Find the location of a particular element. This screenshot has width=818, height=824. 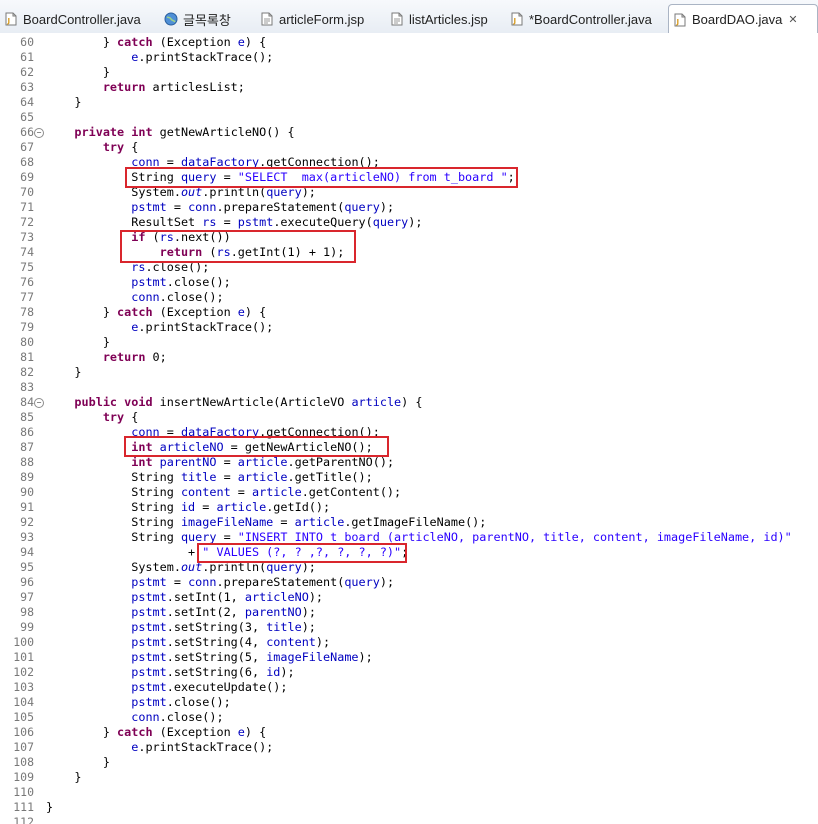

code-text: rs.close(); is located at coordinates (127, 267).